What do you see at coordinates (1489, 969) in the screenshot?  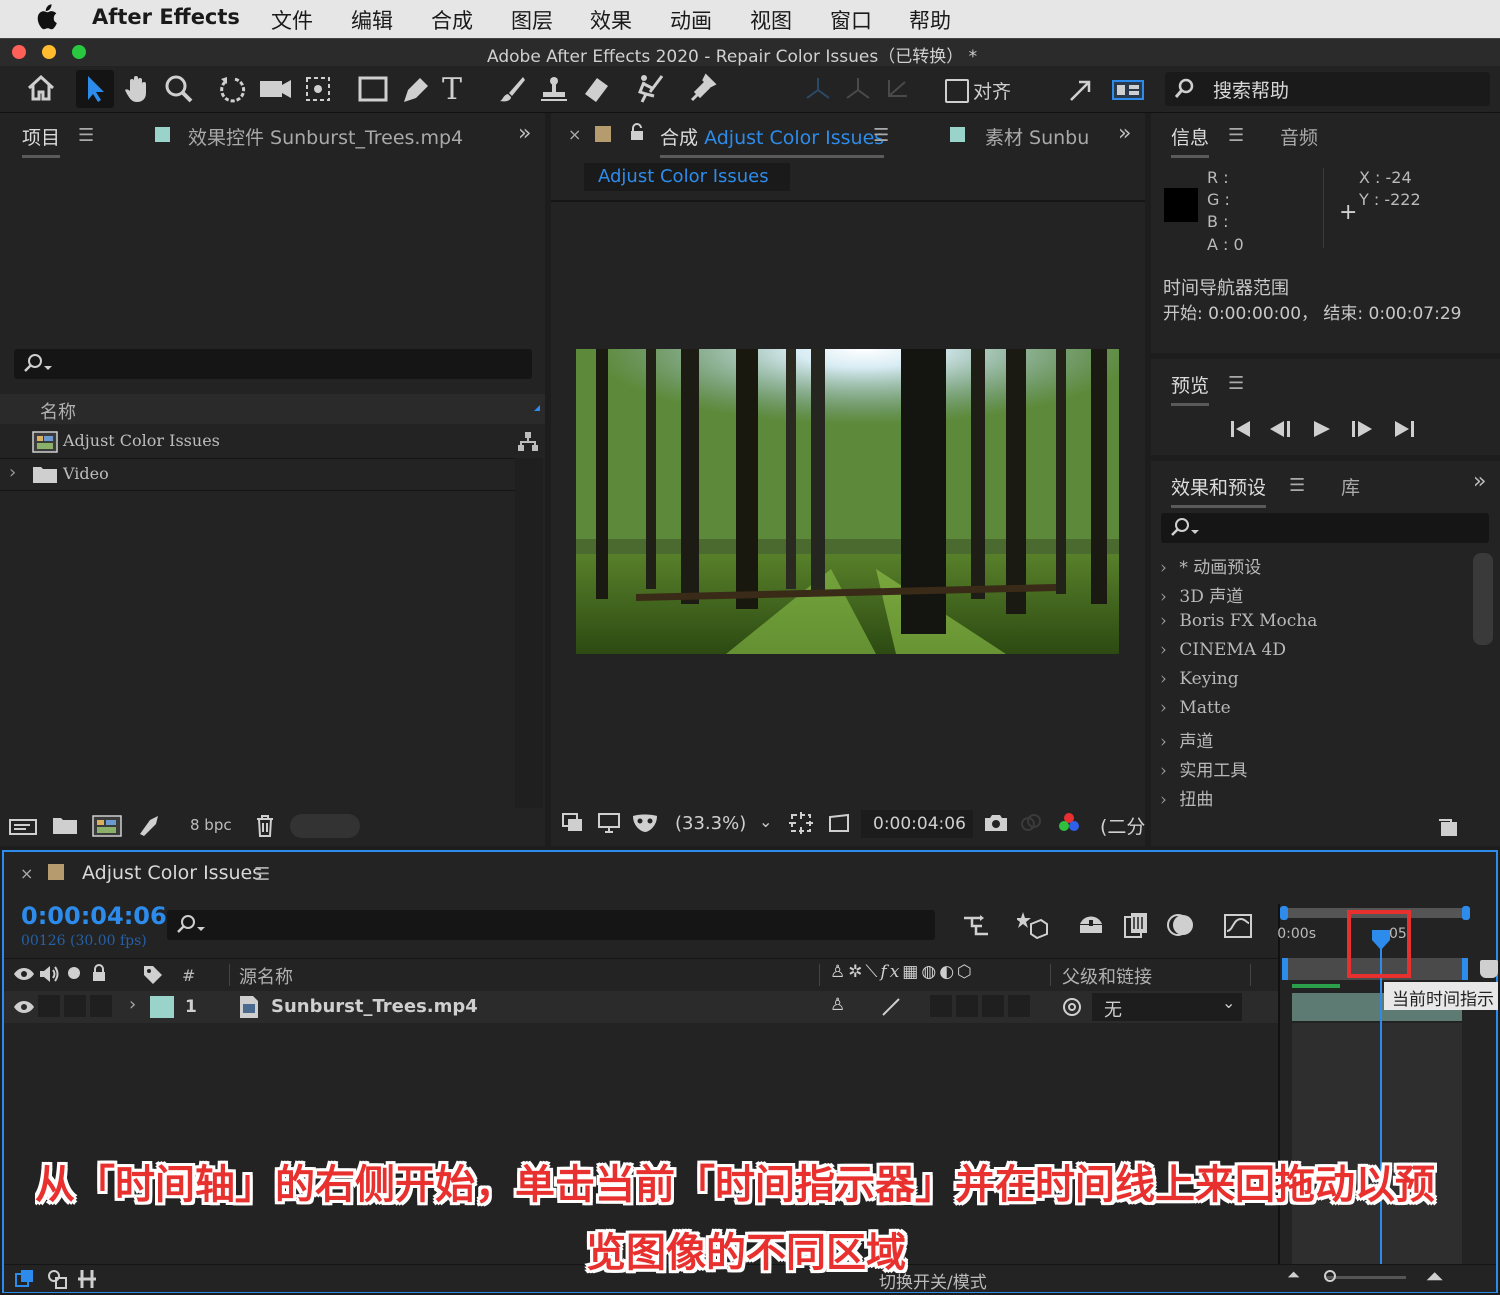 I see `comp-marker-bin` at bounding box center [1489, 969].